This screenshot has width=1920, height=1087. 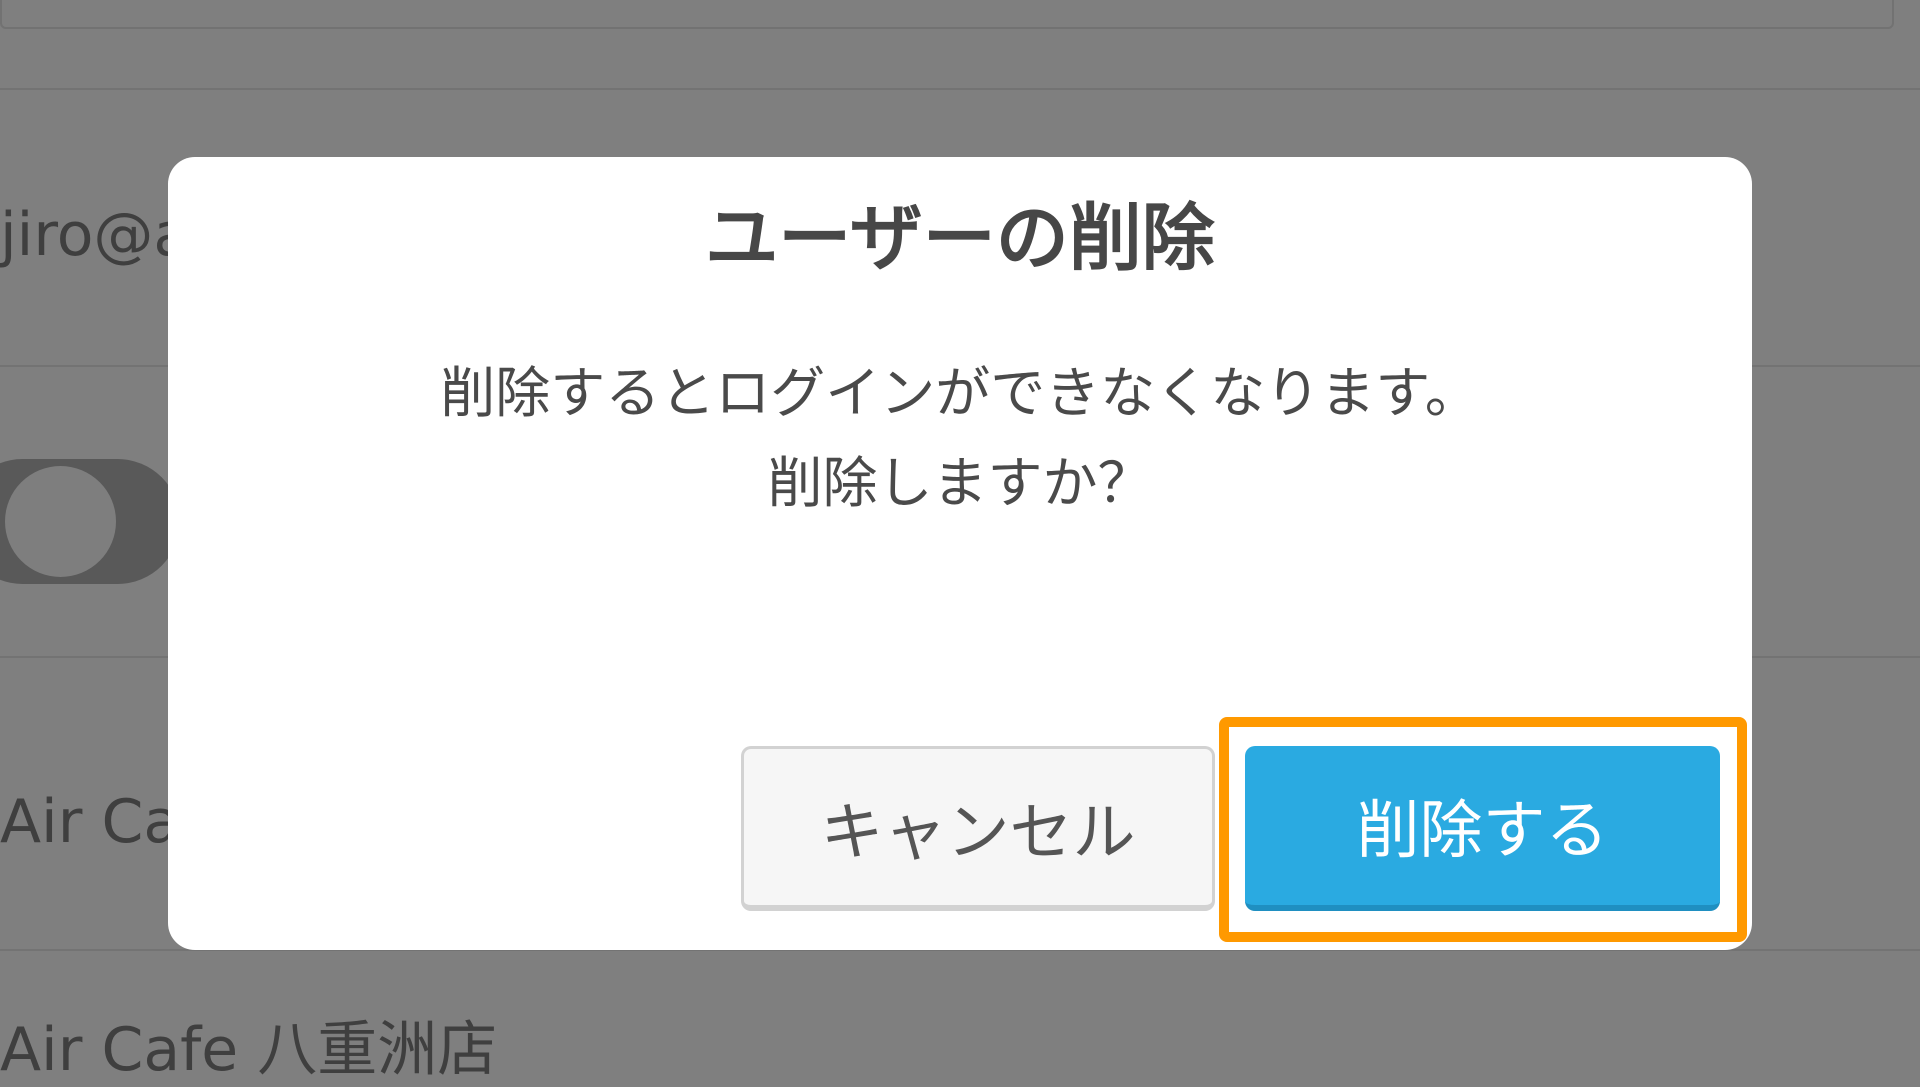 I want to click on background-store-text: Air Ca, so click(x=90, y=822).